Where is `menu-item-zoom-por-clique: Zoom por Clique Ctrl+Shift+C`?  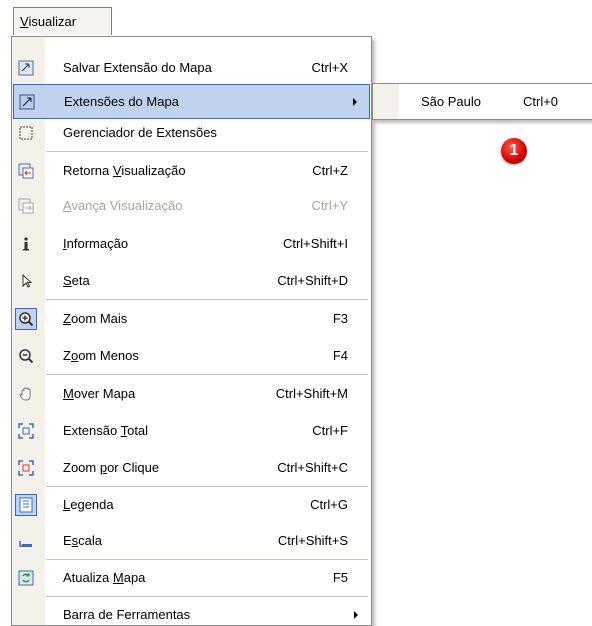
menu-item-zoom-por-clique: Zoom por Clique Ctrl+Shift+C is located at coordinates (191, 468).